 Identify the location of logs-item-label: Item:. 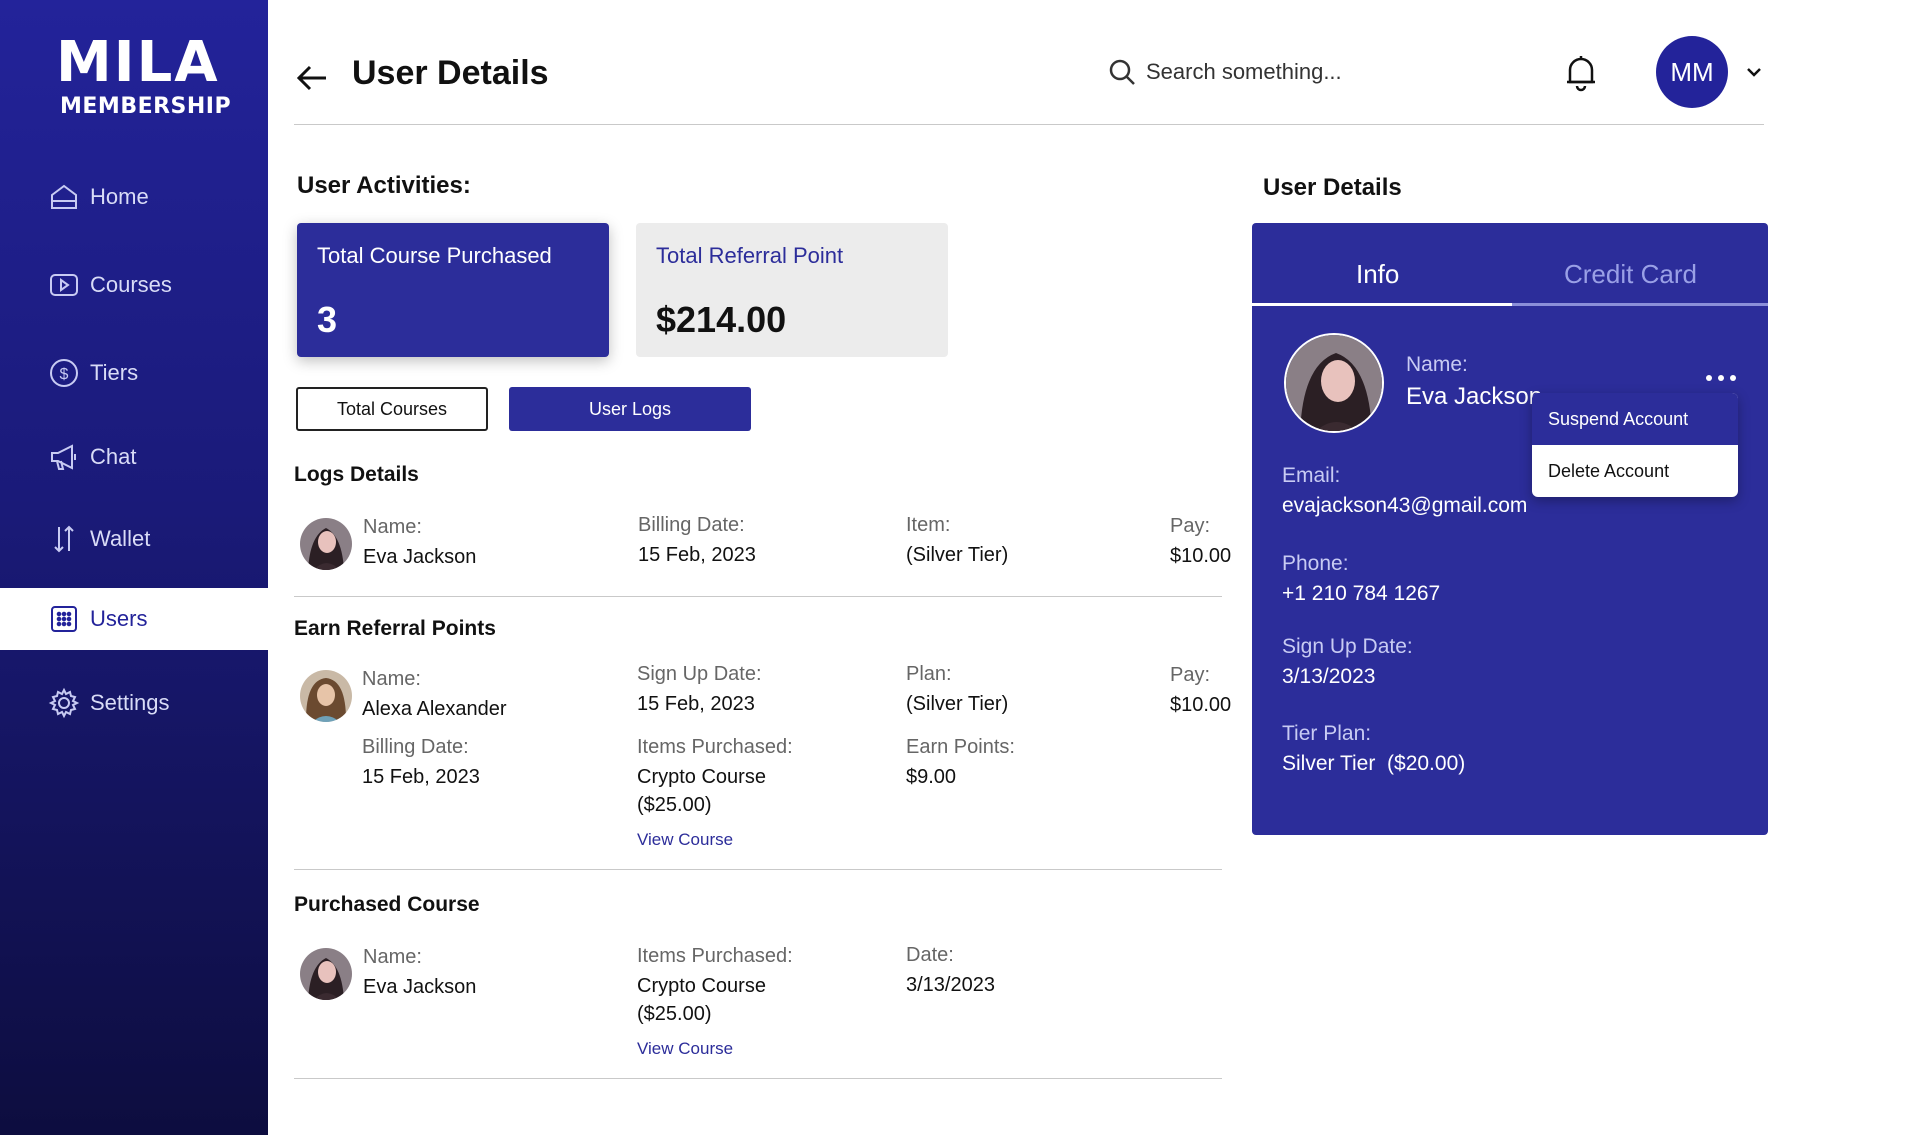
(928, 525).